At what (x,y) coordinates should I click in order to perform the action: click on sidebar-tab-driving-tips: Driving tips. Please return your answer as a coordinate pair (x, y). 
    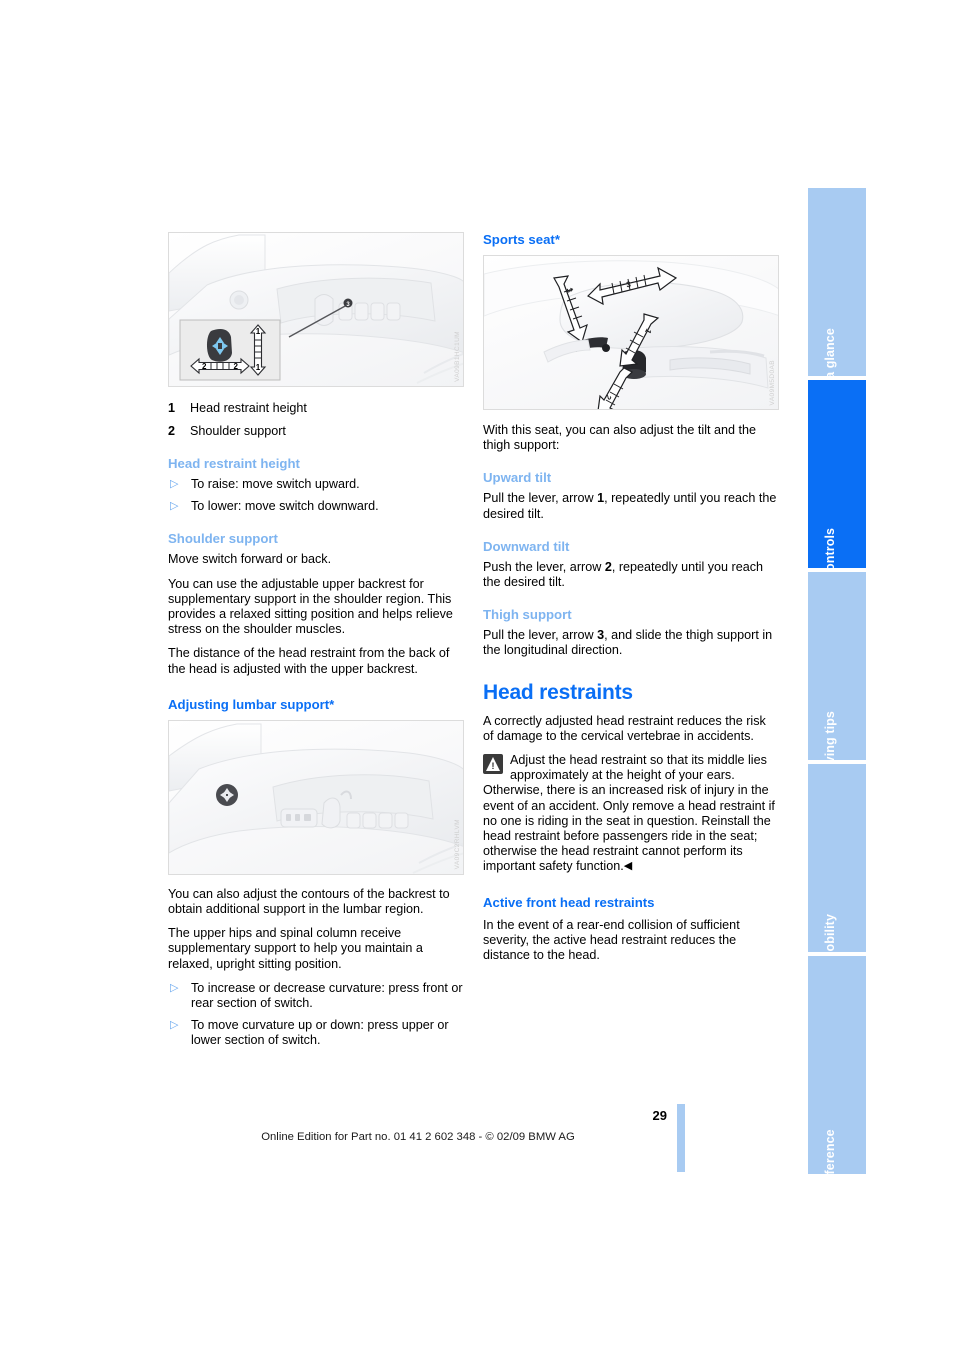
    Looking at the image, I should click on (837, 675).